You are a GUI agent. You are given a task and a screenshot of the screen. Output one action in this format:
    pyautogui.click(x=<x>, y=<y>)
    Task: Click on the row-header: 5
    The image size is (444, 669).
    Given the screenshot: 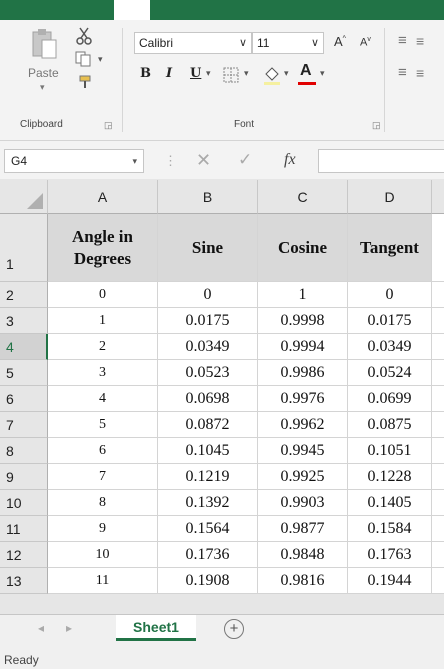 What is the action you would take?
    pyautogui.click(x=24, y=373)
    